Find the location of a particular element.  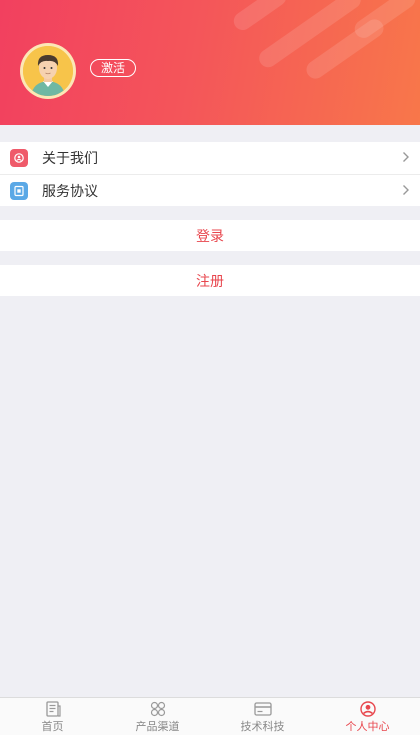

service-agreement-icon is located at coordinates (19, 190).